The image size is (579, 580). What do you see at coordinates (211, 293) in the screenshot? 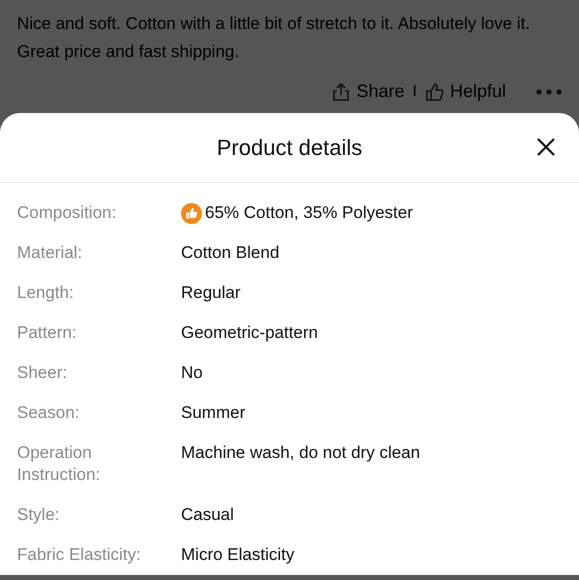
I see `detail-value: Regular` at bounding box center [211, 293].